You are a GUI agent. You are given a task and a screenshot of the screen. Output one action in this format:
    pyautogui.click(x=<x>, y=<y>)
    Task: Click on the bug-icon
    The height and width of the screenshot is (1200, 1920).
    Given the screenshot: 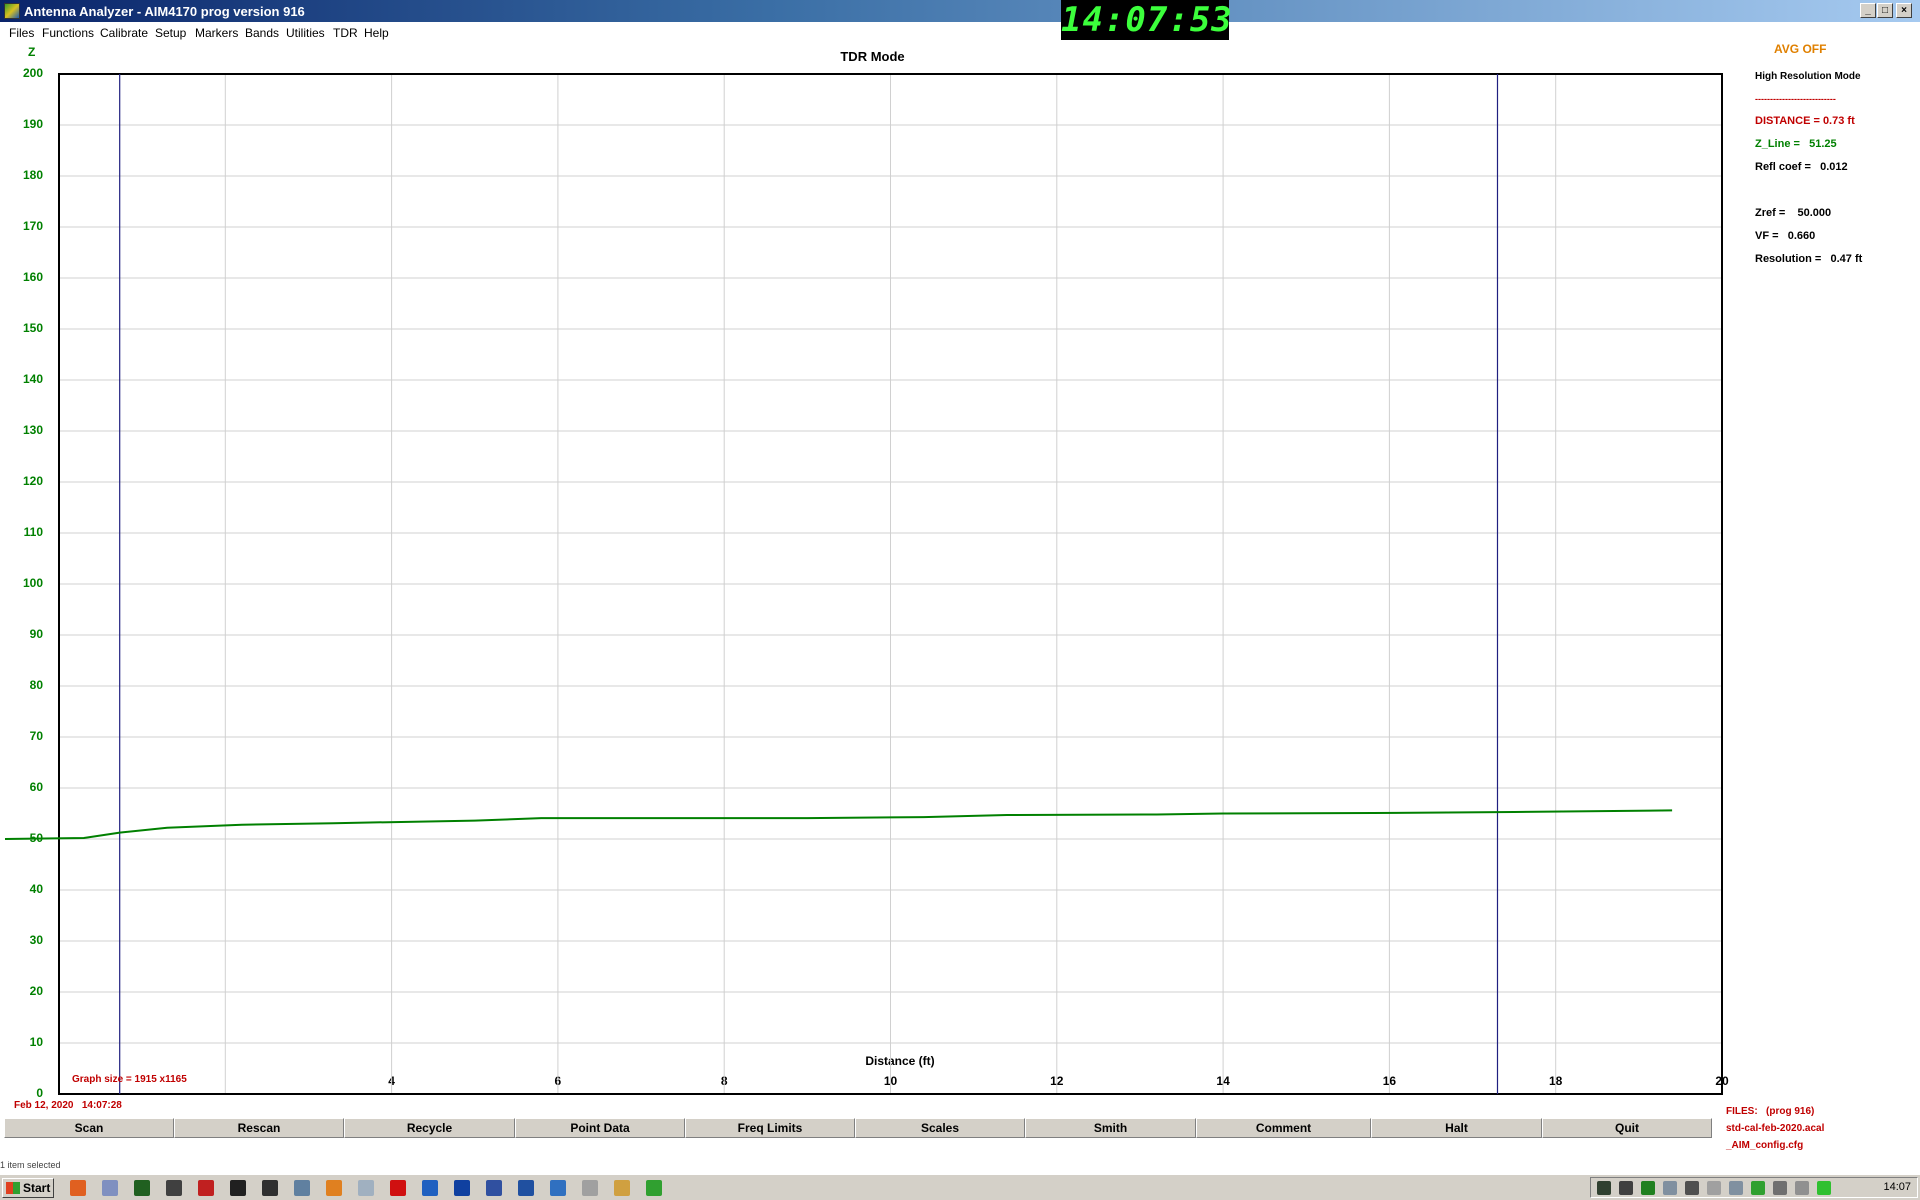 What is the action you would take?
    pyautogui.click(x=206, y=1188)
    